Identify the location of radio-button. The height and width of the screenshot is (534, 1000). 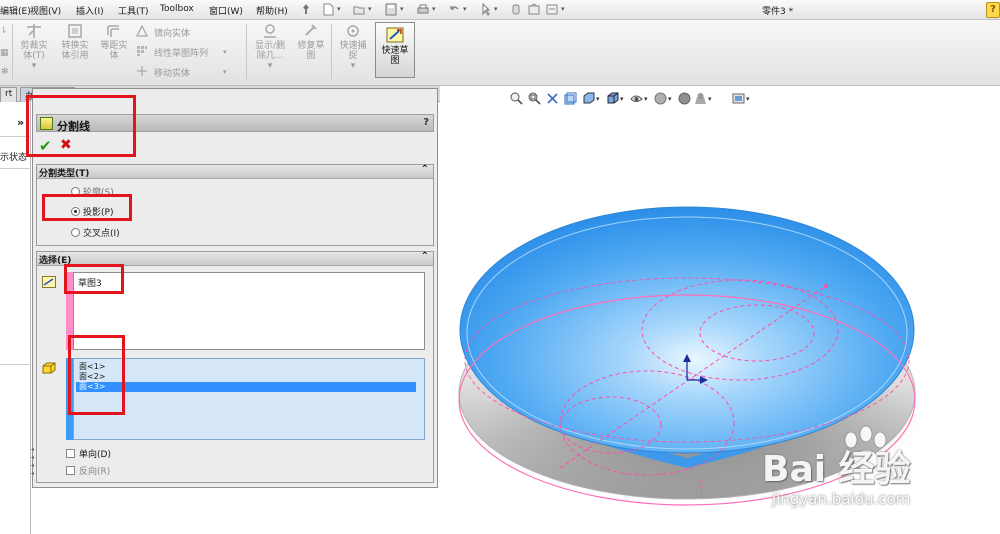
(75, 232).